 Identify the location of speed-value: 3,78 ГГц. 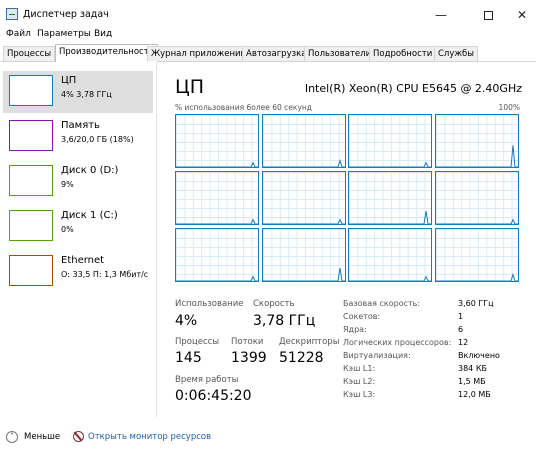
(284, 321).